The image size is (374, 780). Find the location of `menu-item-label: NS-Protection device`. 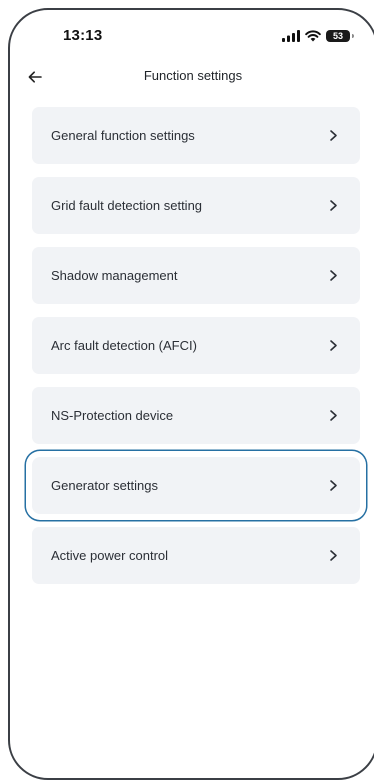

menu-item-label: NS-Protection device is located at coordinates (112, 415).